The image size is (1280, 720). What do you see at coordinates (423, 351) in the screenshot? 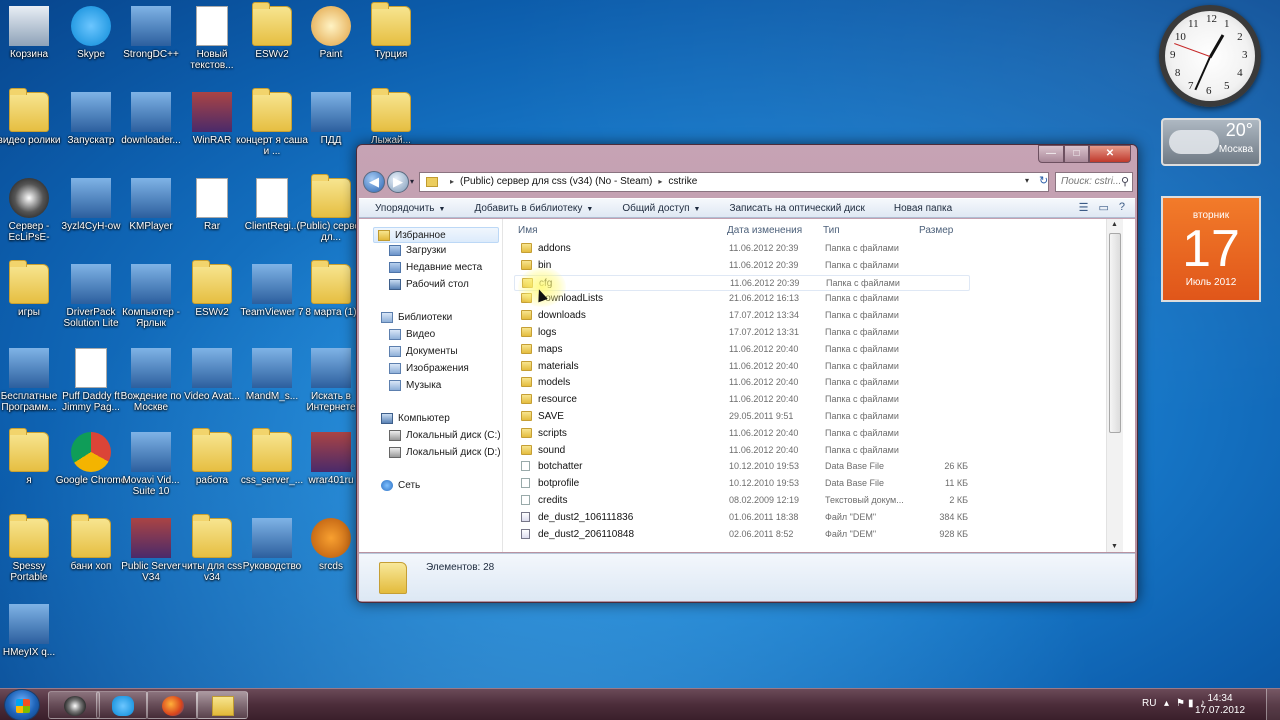
I see `nav-documents: Документы` at bounding box center [423, 351].